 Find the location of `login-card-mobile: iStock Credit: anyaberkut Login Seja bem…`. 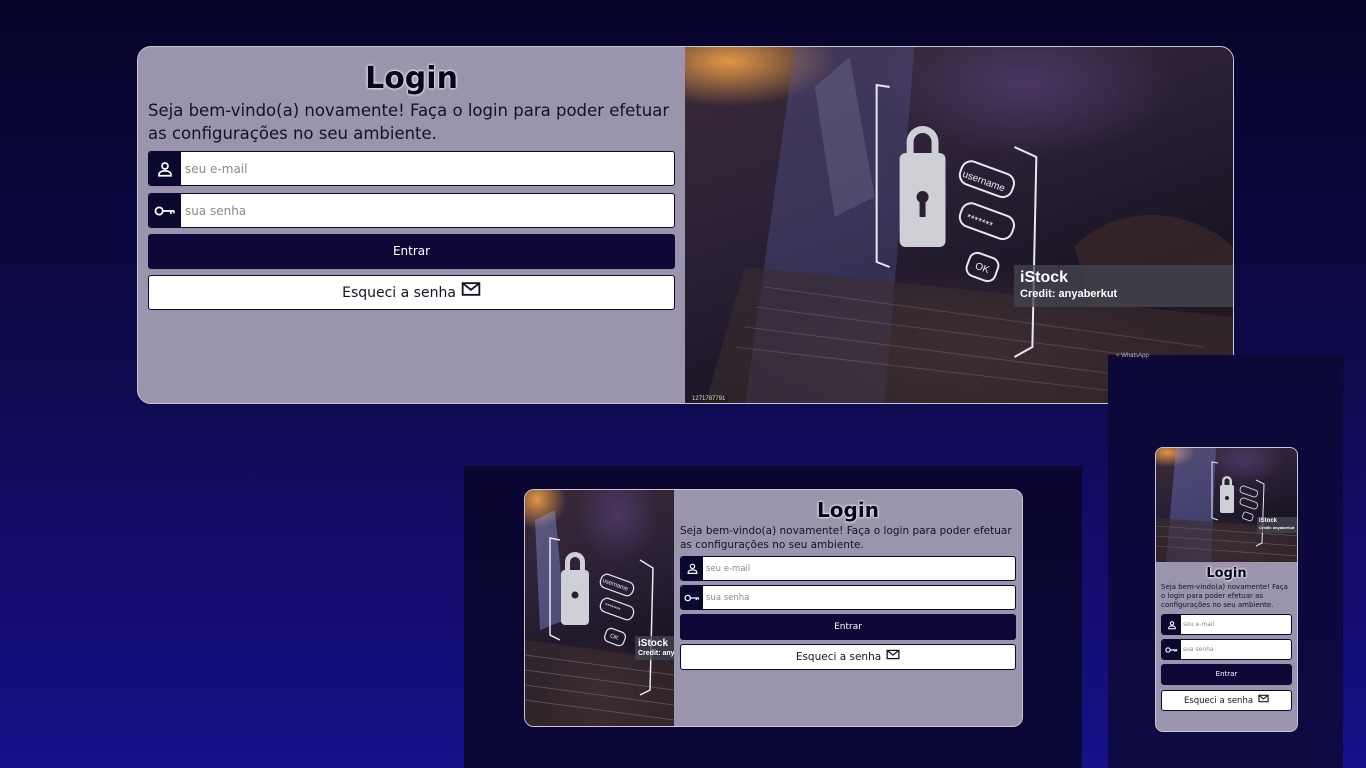

login-card-mobile: iStock Credit: anyaberkut Login Seja bem… is located at coordinates (1226, 589).